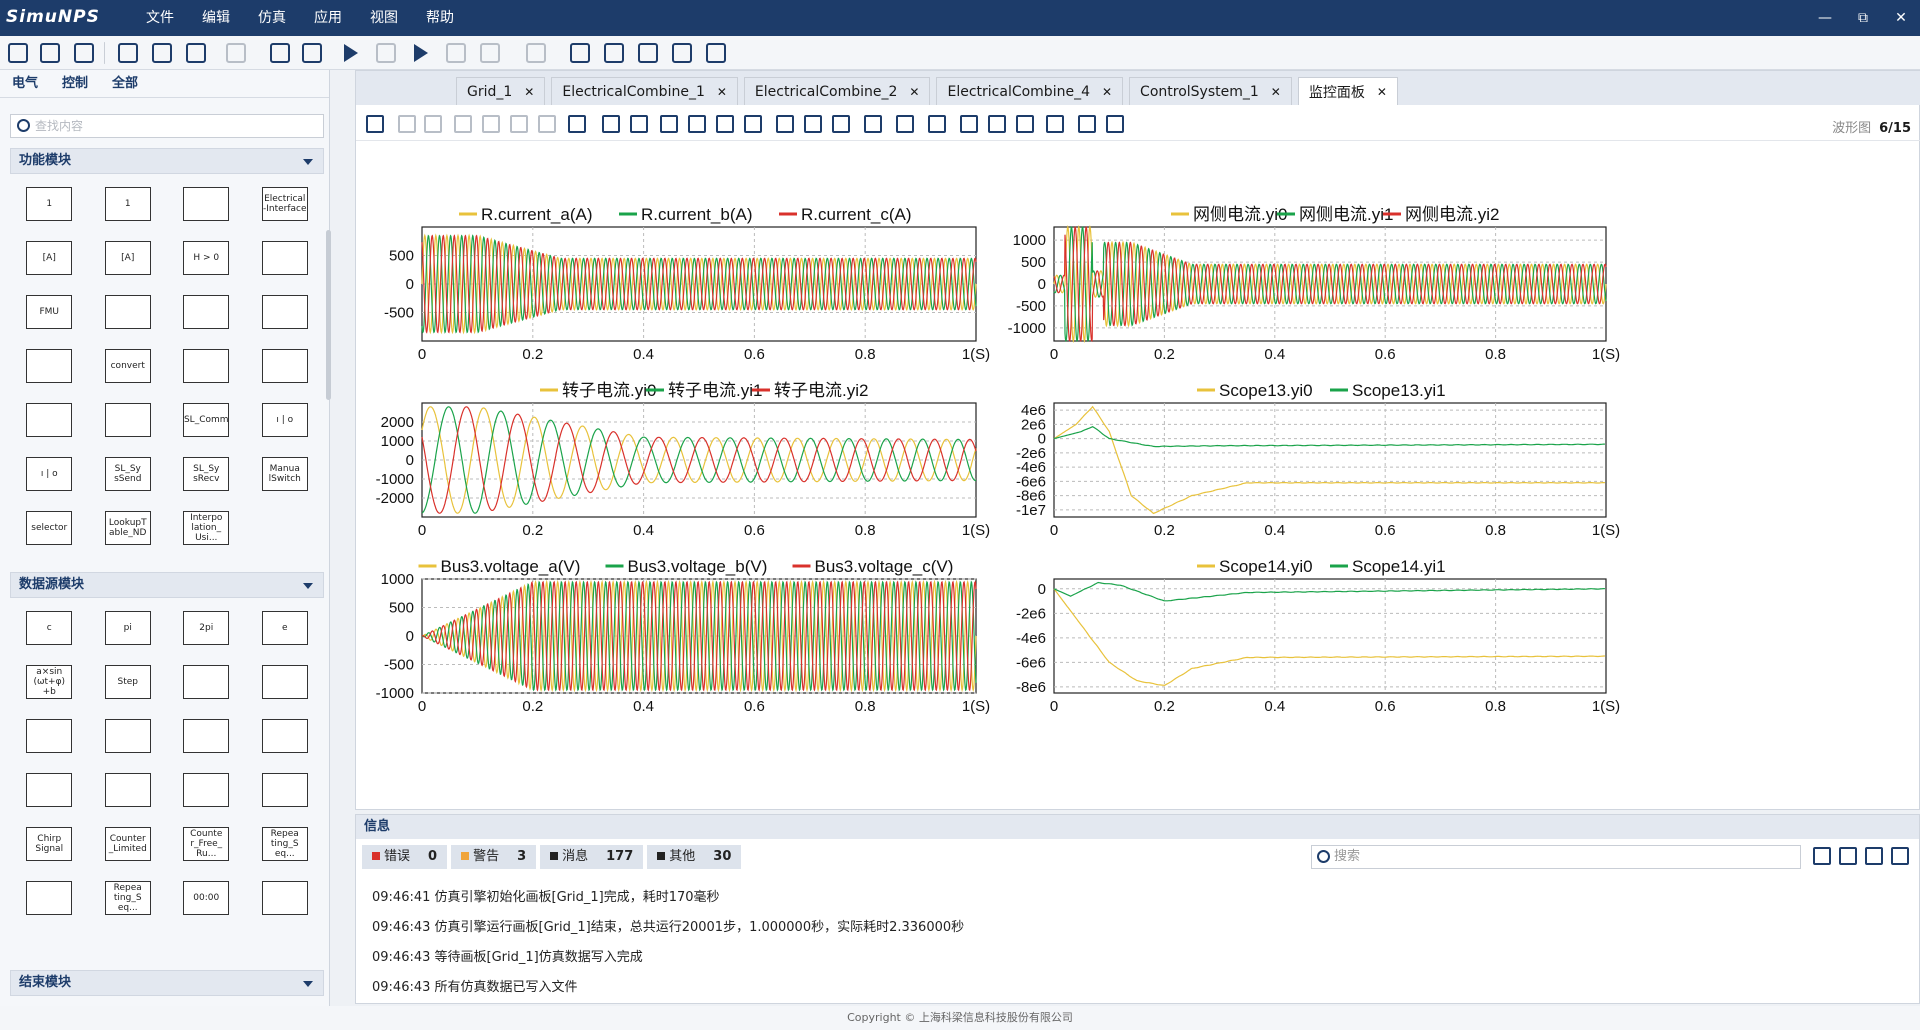 The height and width of the screenshot is (1030, 1920). Describe the element at coordinates (725, 124) in the screenshot. I see `fit-h-icon` at that location.